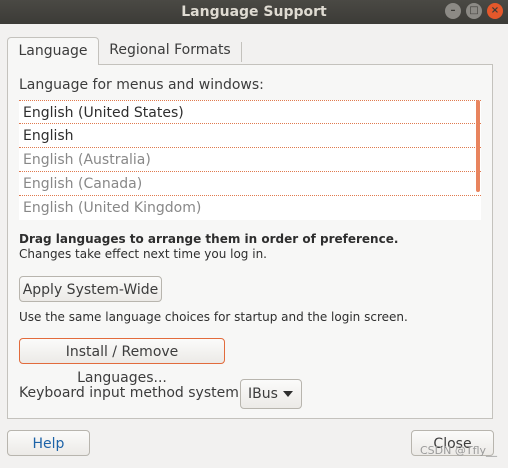  Describe the element at coordinates (131, 393) in the screenshot. I see `keyboard-input-label: Keyboard input method system:` at that location.